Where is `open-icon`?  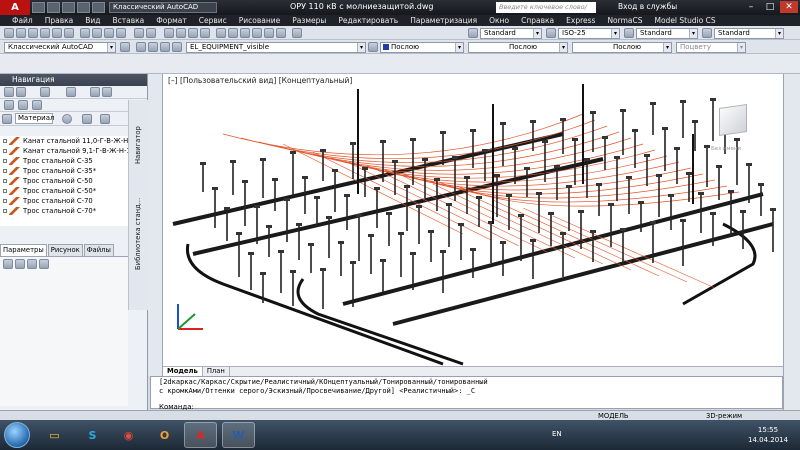
open-icon is located at coordinates (33, 33).